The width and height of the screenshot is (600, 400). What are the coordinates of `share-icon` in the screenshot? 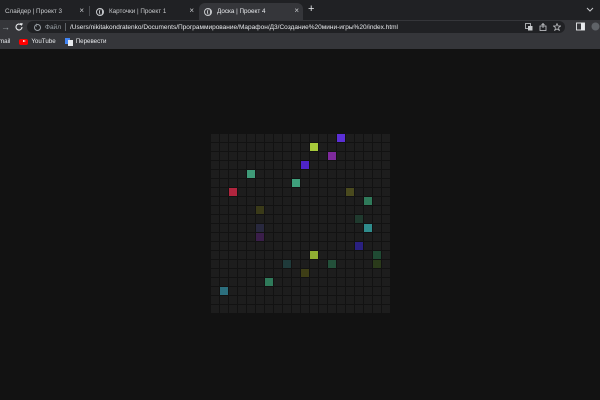 It's located at (543, 27).